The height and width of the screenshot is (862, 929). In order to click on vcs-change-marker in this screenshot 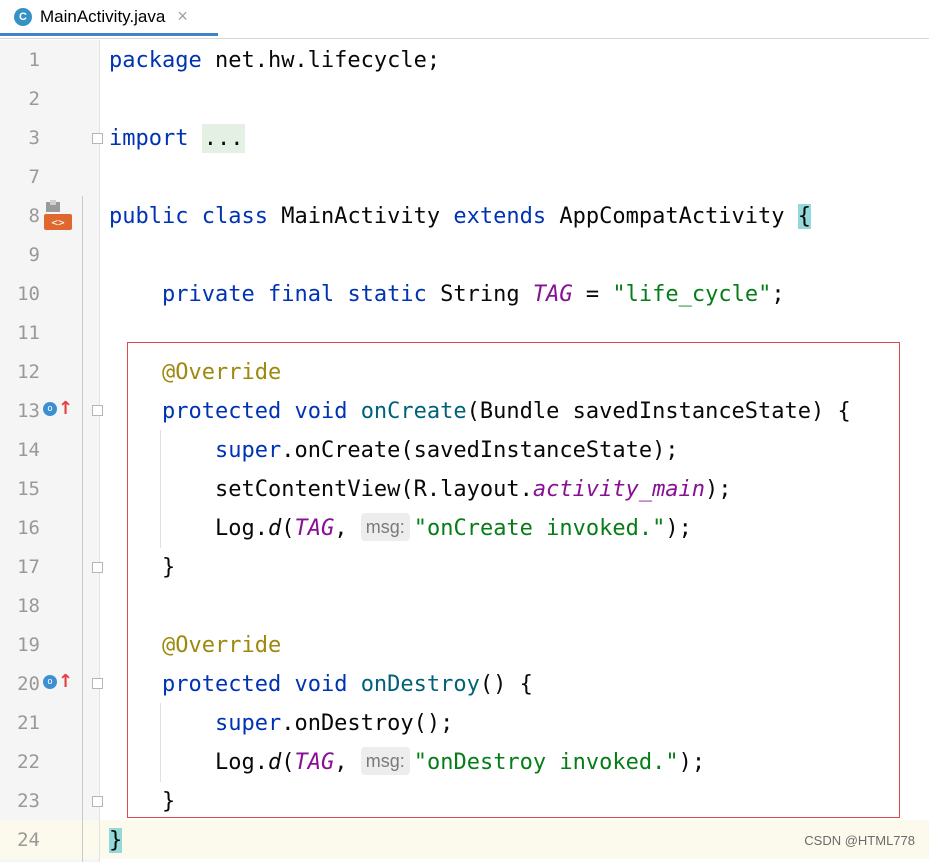, I will do `click(82, 529)`.